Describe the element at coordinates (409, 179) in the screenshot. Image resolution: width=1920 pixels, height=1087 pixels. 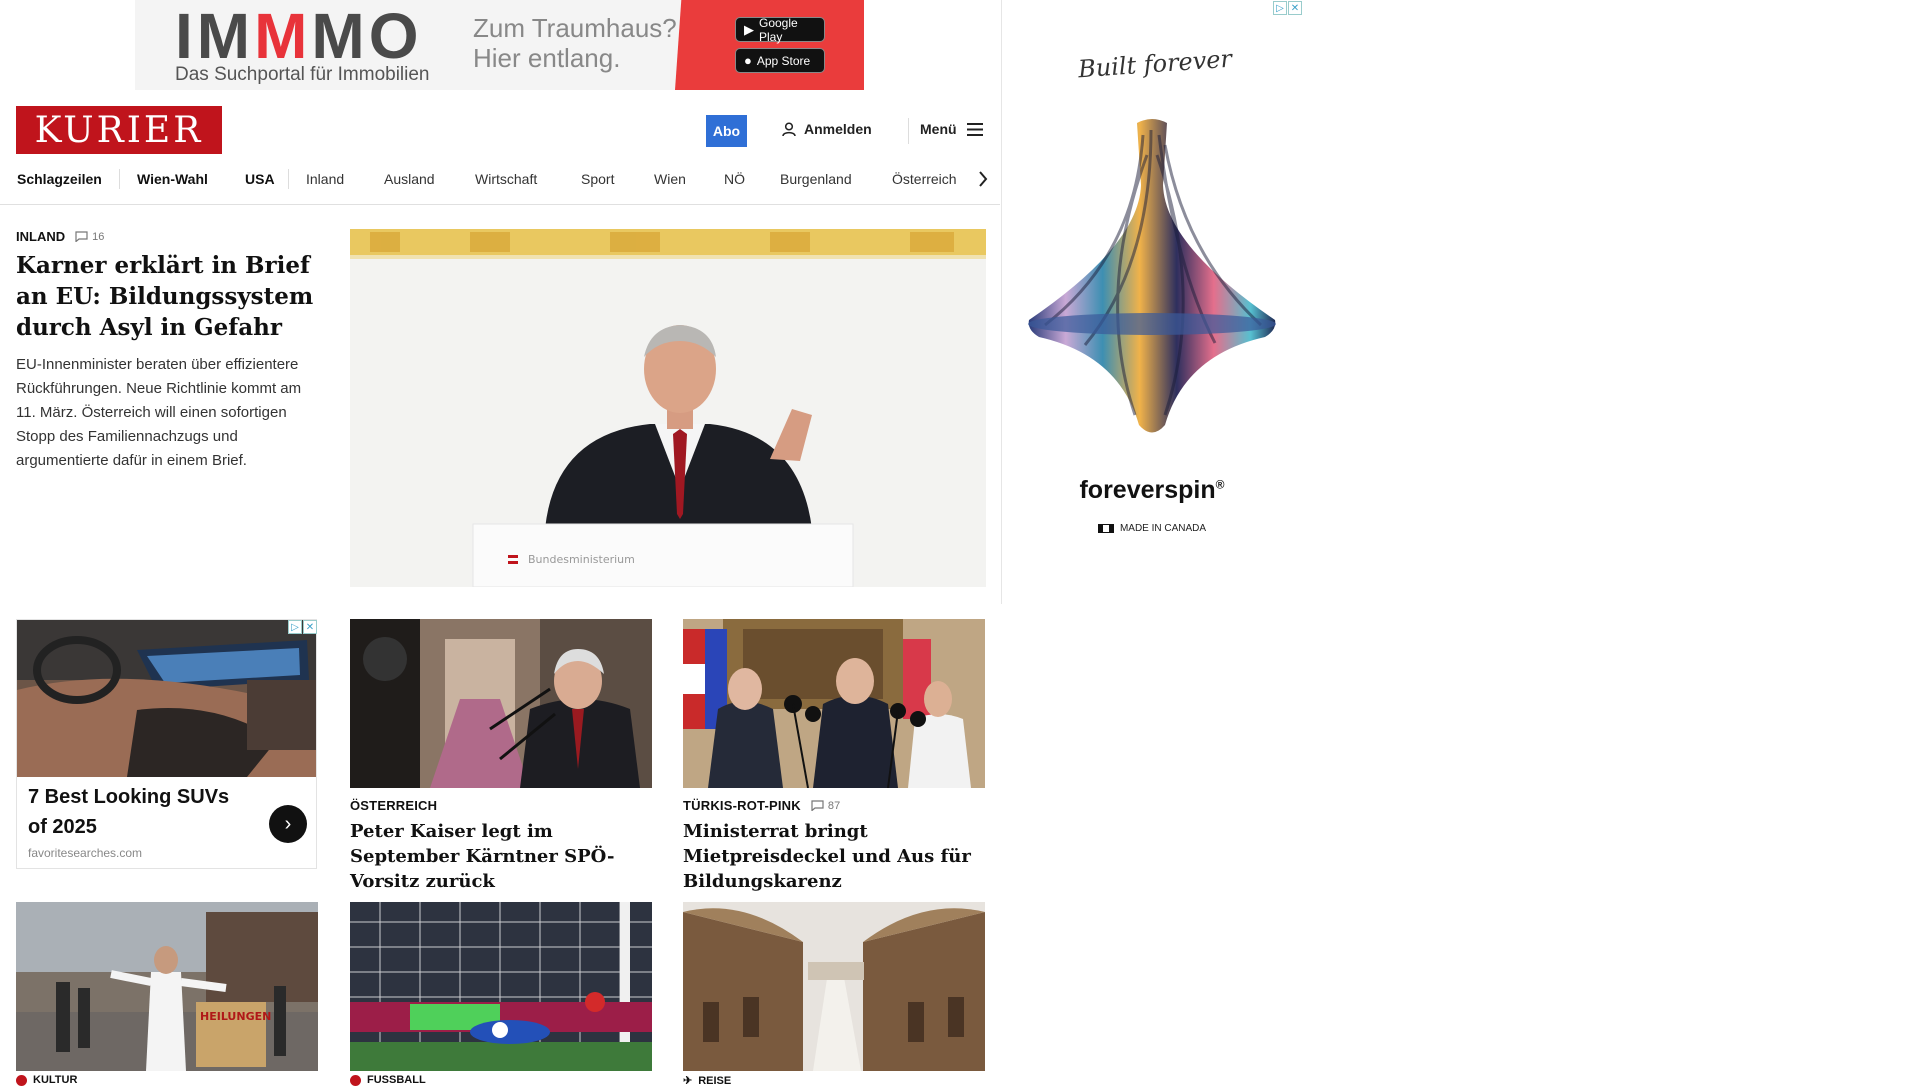
I see `nav-ausland: Ausland` at that location.